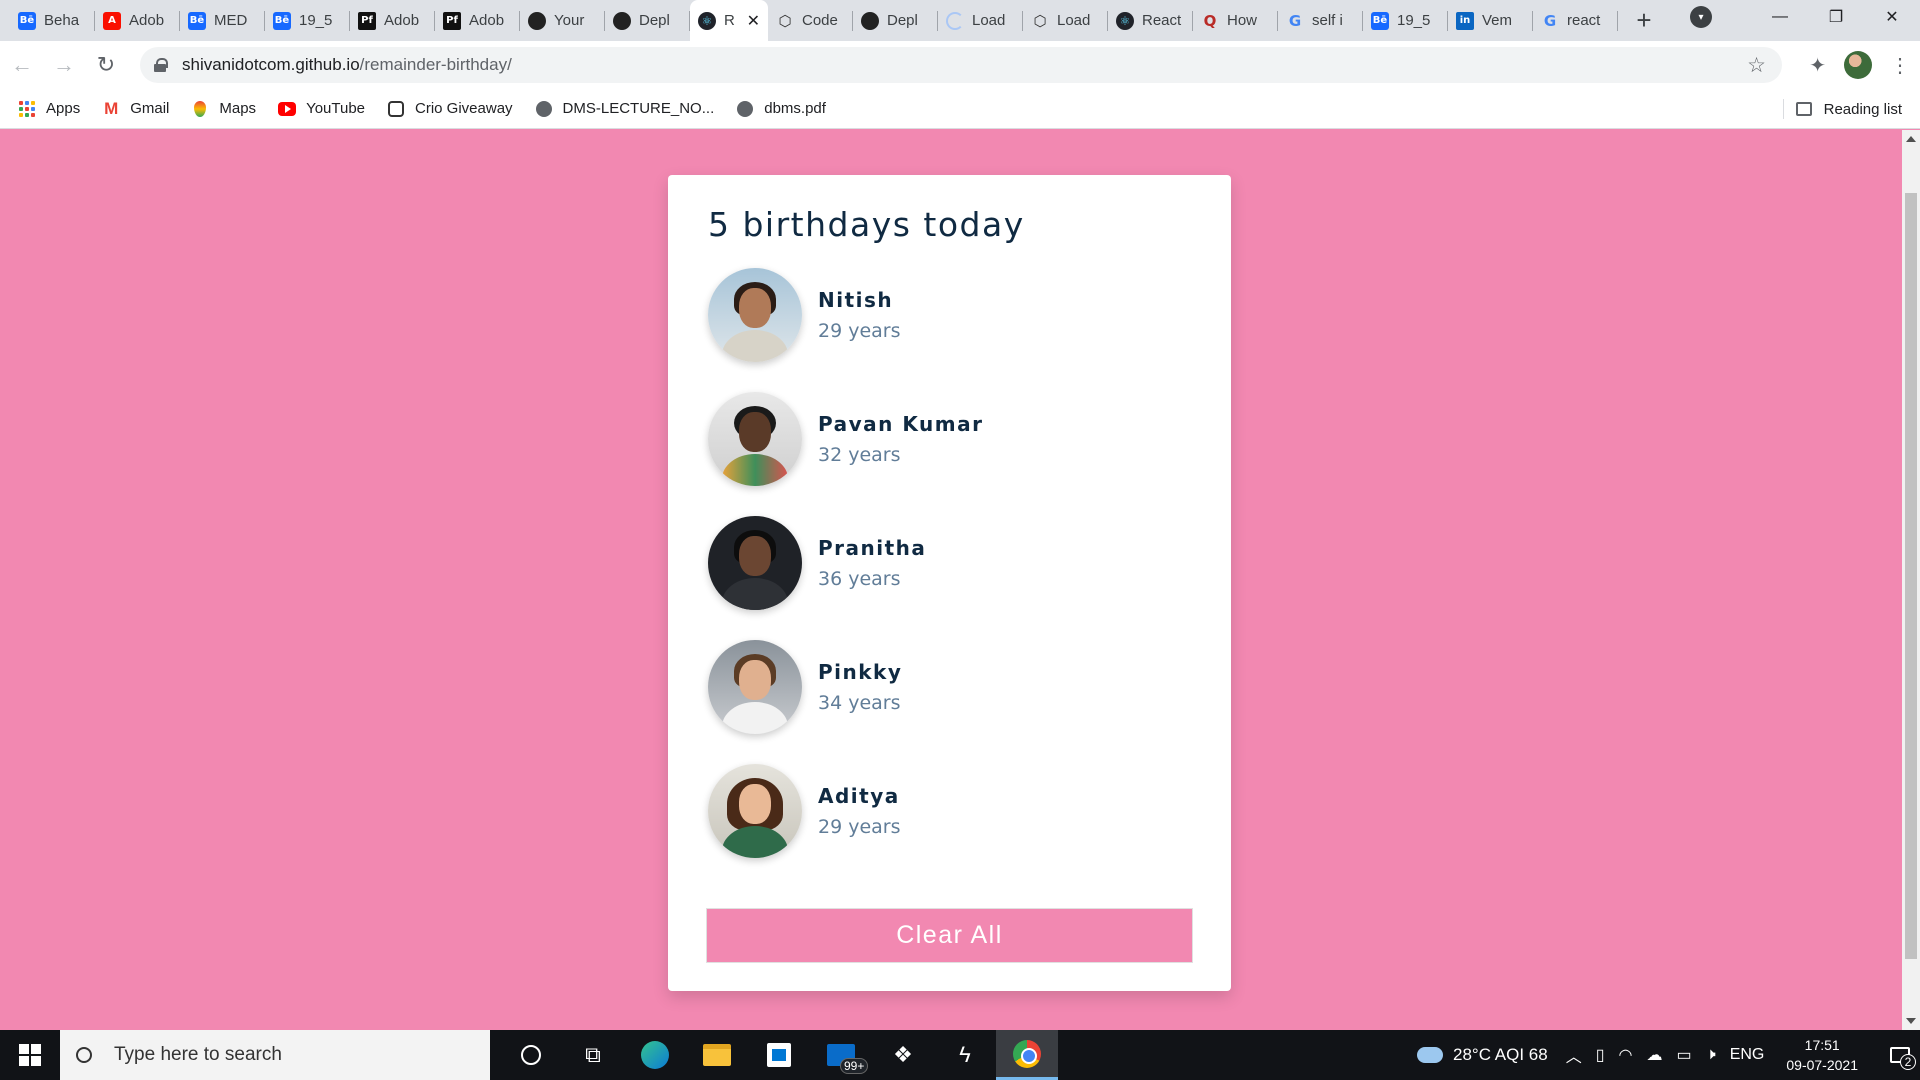 Image resolution: width=1920 pixels, height=1080 pixels. I want to click on bookmark-gmail: M Gmail, so click(135, 108).